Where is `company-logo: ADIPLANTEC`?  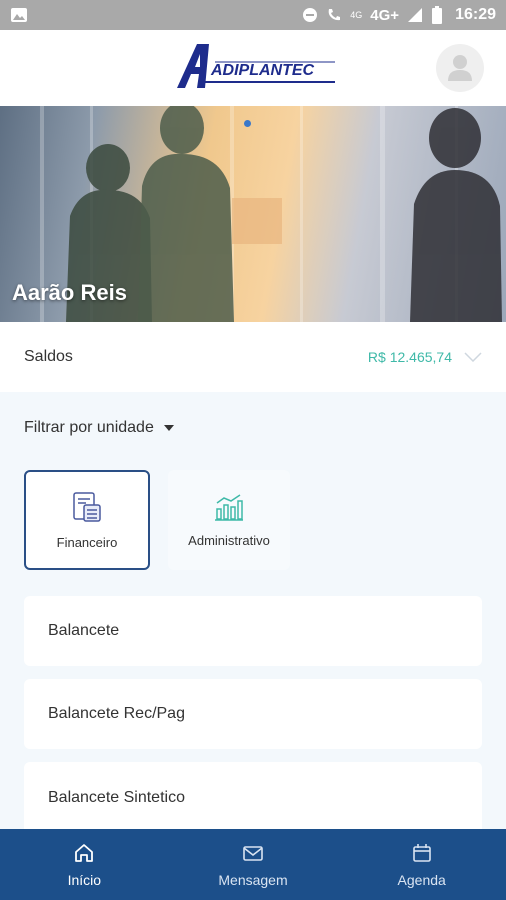 company-logo: ADIPLANTEC is located at coordinates (257, 67).